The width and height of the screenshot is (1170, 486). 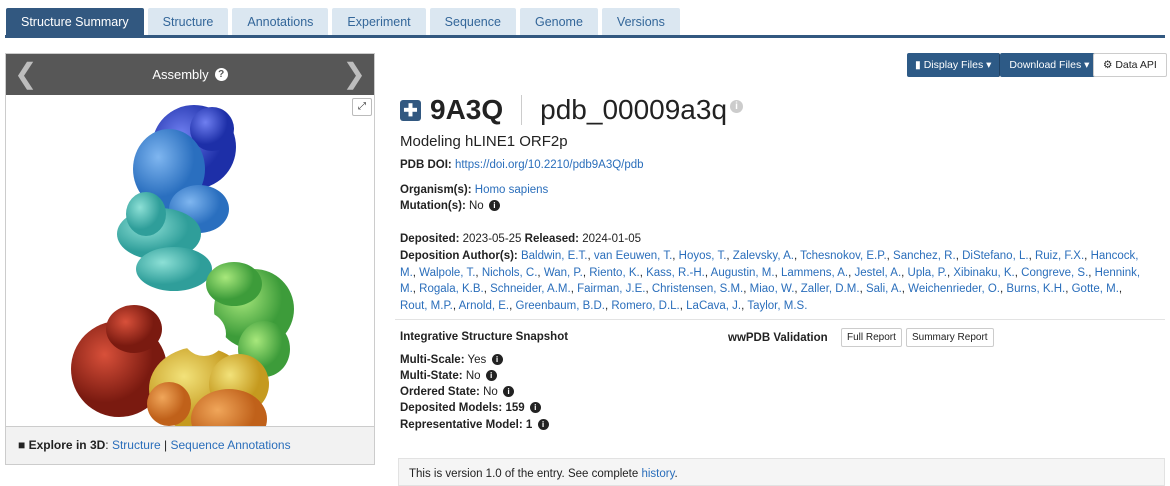 What do you see at coordinates (476, 206) in the screenshot?
I see `mutation-value: No` at bounding box center [476, 206].